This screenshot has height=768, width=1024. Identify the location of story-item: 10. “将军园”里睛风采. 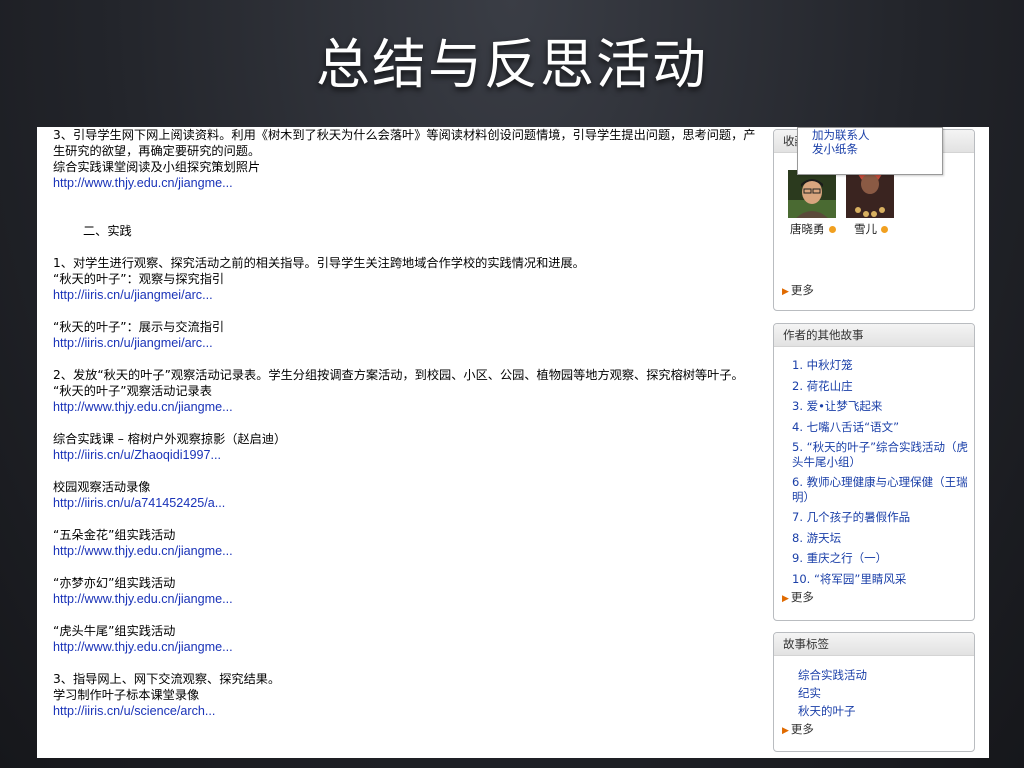
(882, 579).